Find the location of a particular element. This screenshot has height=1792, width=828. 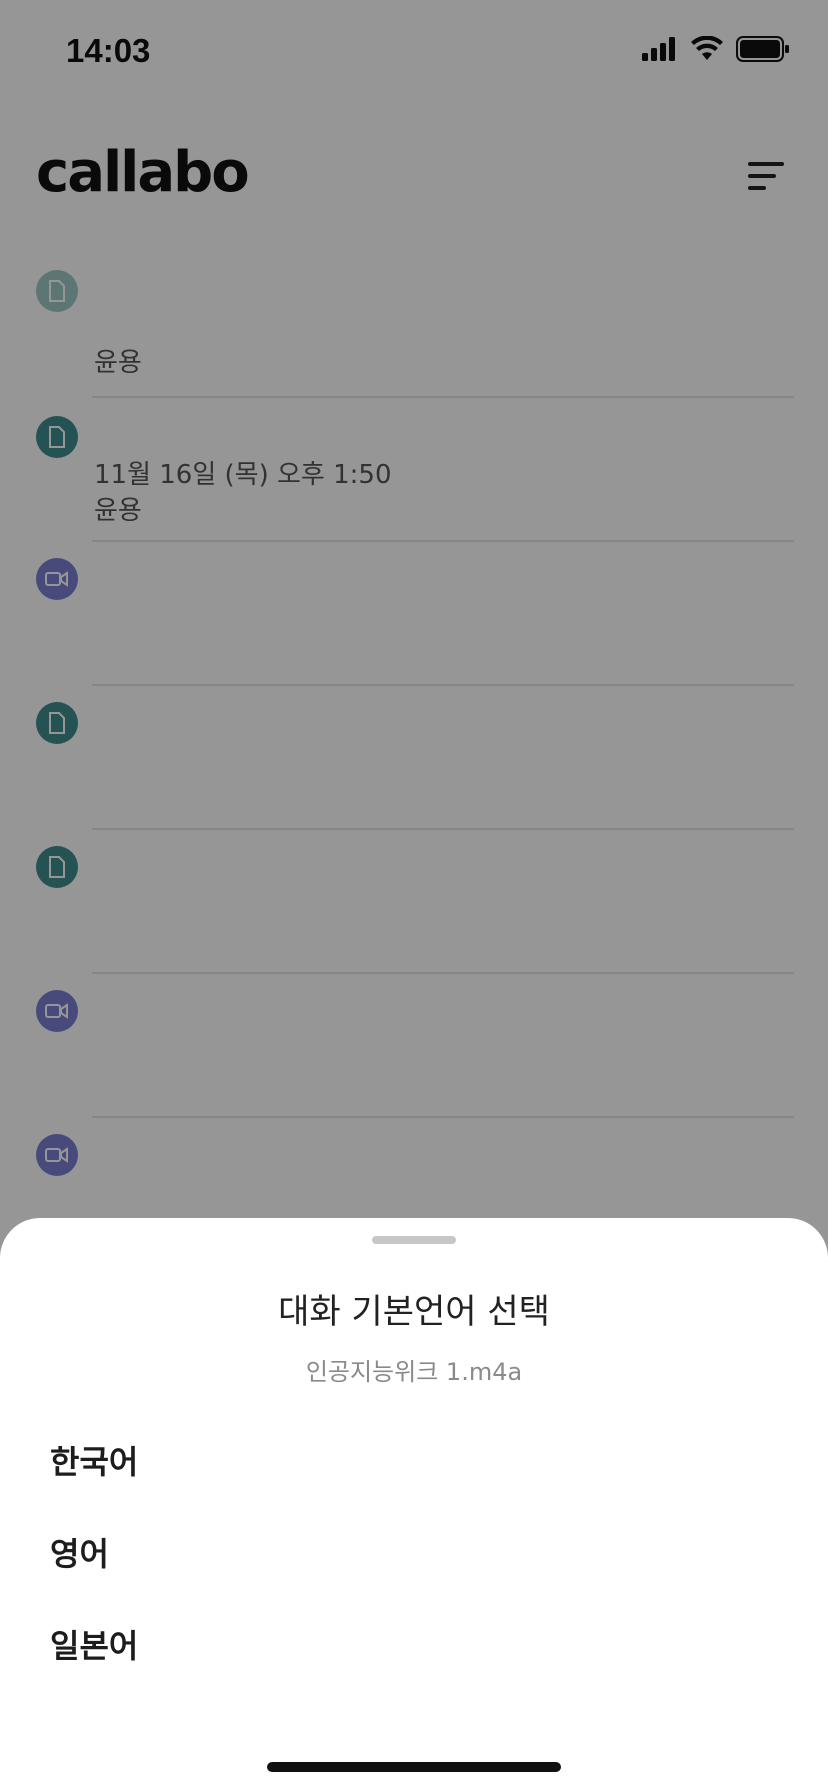

home-indicator is located at coordinates (414, 1767).